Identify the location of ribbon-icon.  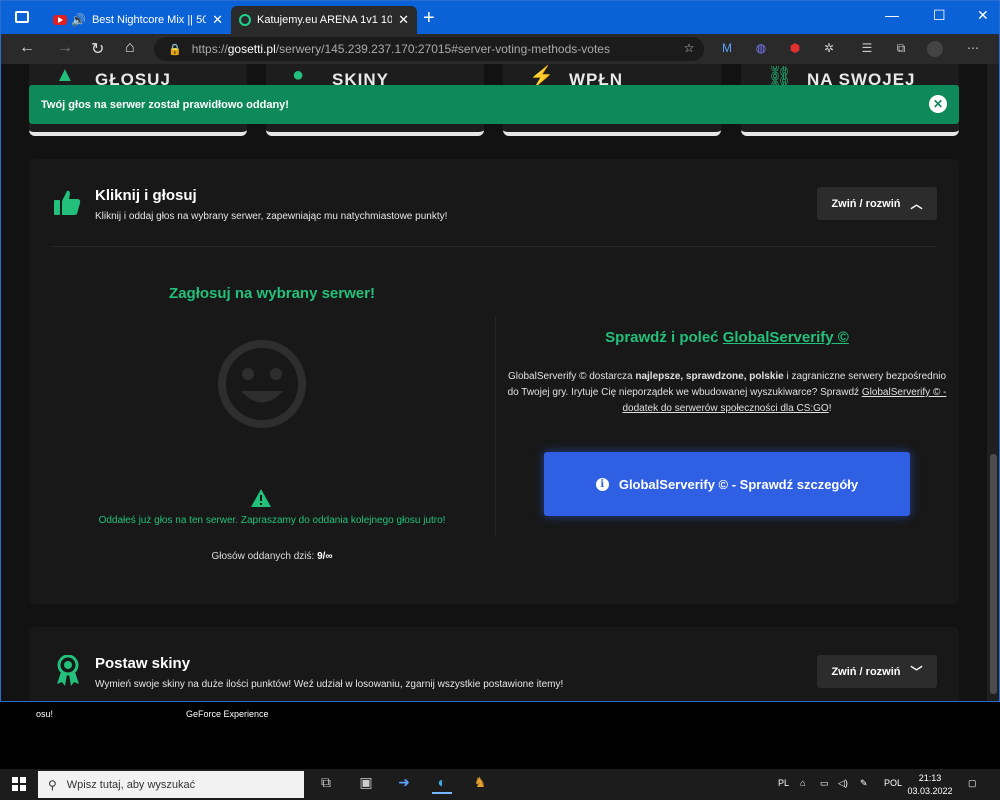
(68, 670).